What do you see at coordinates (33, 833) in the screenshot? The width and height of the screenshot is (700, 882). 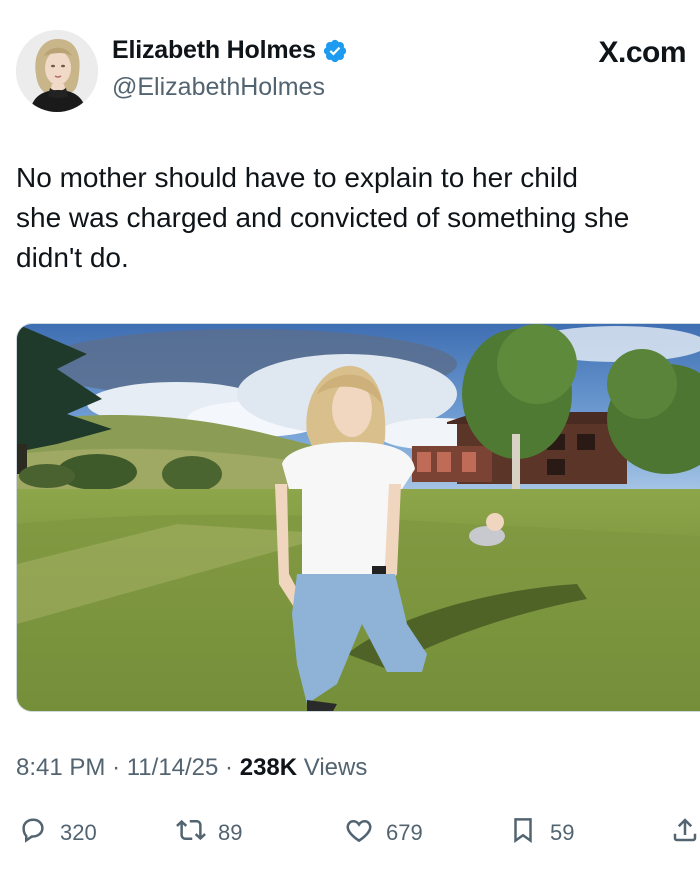 I see `reply-icon` at bounding box center [33, 833].